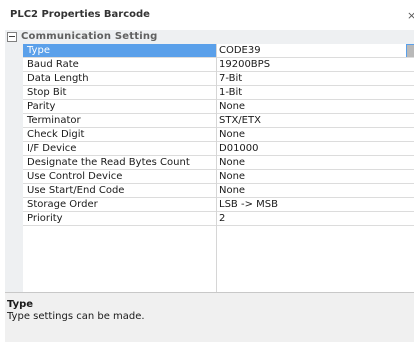  Describe the element at coordinates (53, 64) in the screenshot. I see `property-name: Baud Rate` at that location.